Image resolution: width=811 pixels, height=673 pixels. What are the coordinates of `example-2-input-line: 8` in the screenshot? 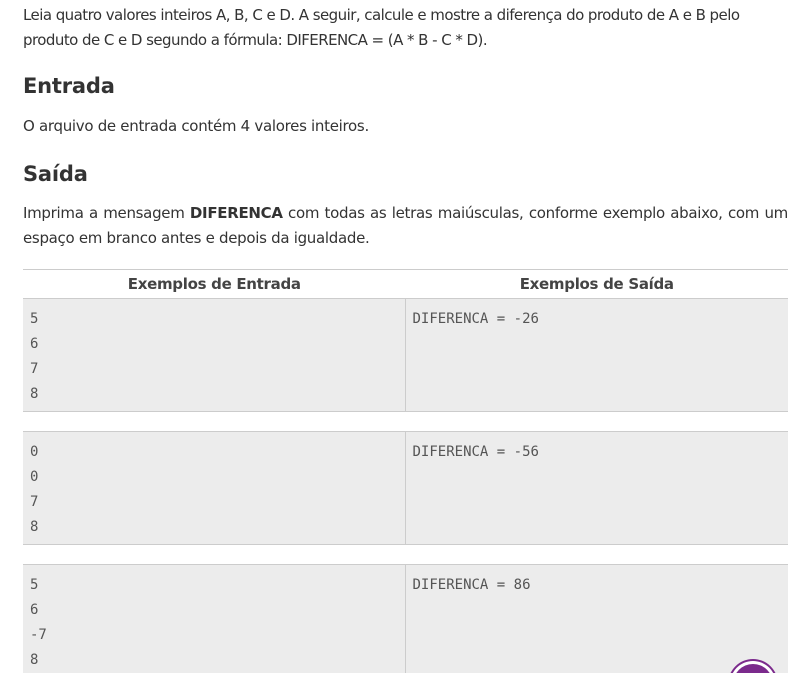 It's located at (34, 527).